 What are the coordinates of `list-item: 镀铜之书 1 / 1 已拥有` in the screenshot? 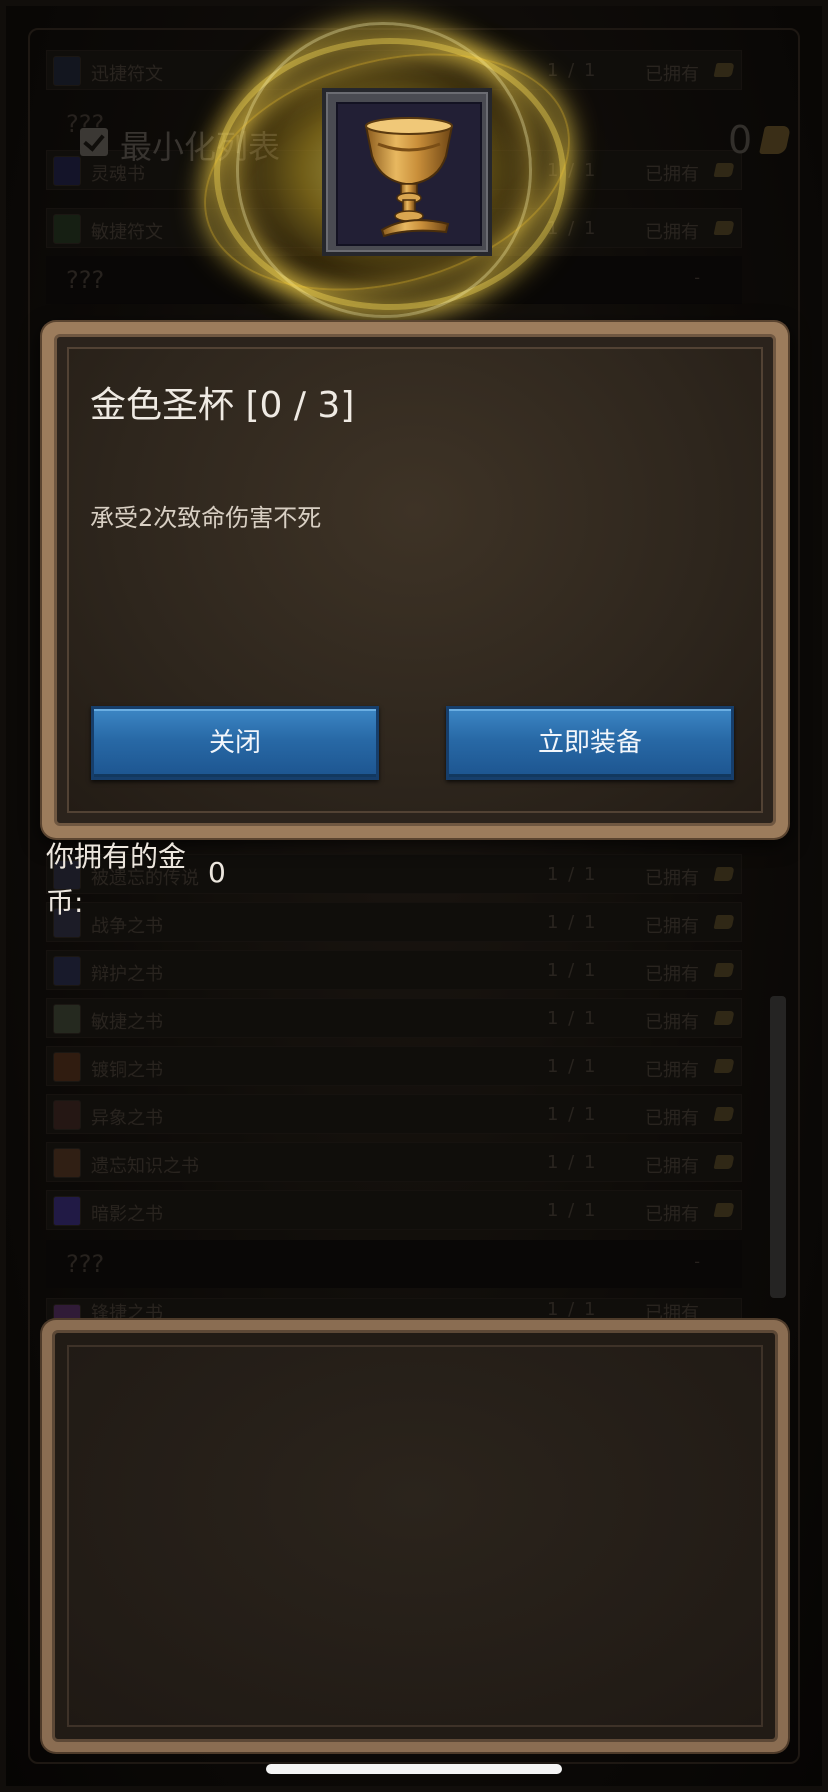 It's located at (394, 1066).